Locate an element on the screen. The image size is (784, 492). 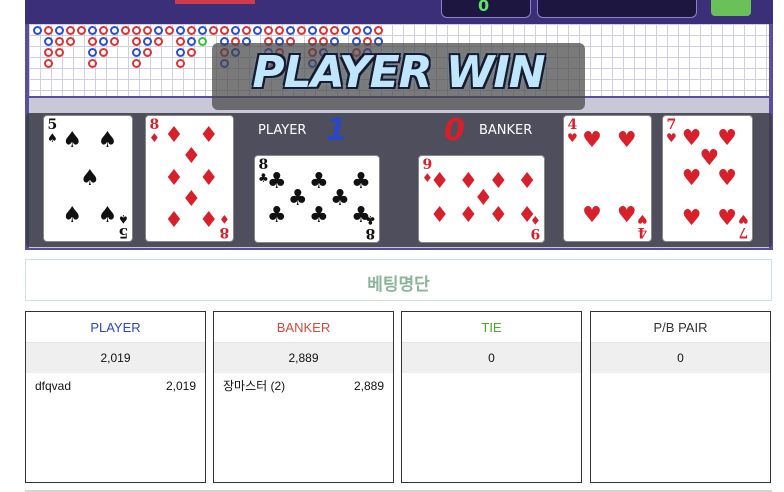
card-corner: 8♦ is located at coordinates (154, 132).